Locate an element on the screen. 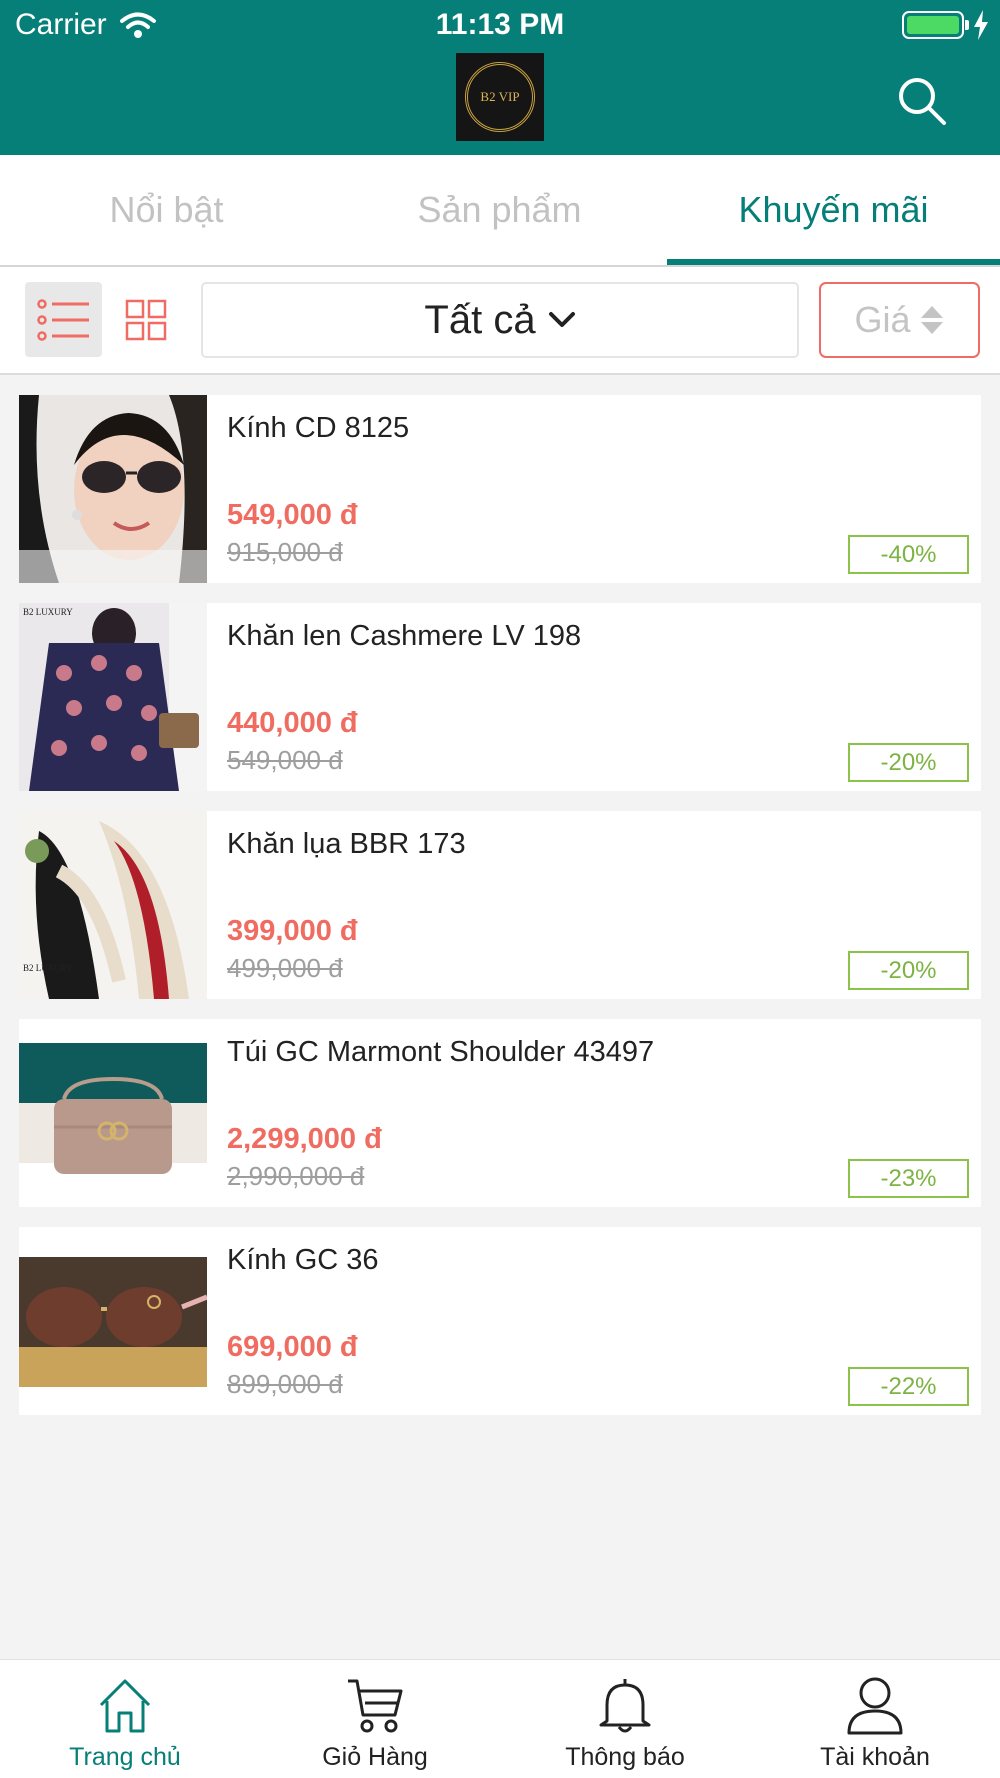  user-icon is located at coordinates (875, 1706).